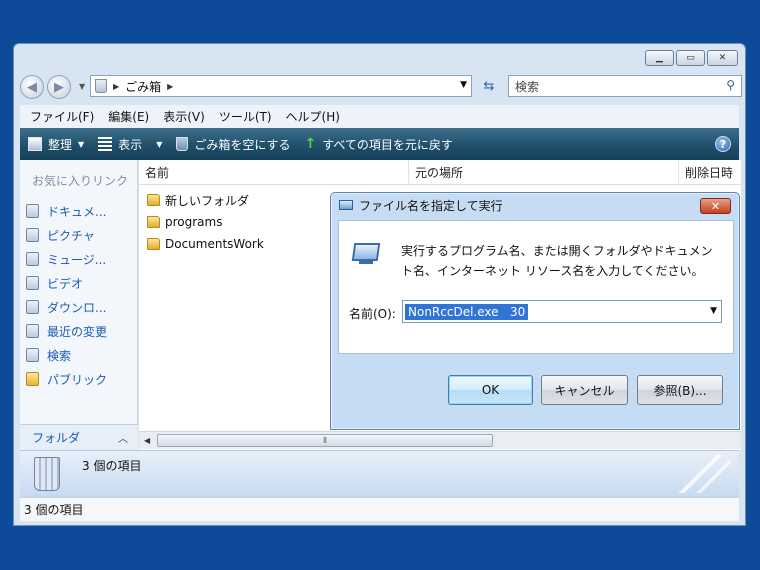 The width and height of the screenshot is (760, 570). Describe the element at coordinates (54, 510) in the screenshot. I see `status-text: 3 個の項目` at that location.